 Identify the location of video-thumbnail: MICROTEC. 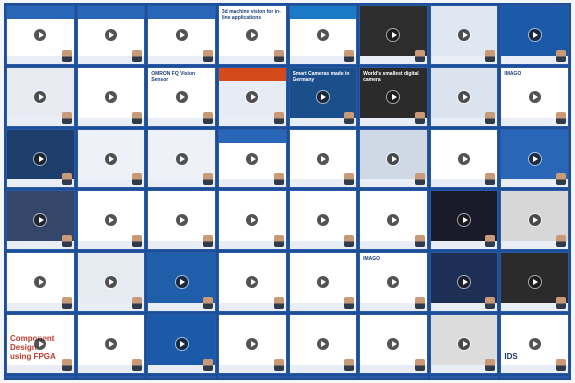
(111, 376).